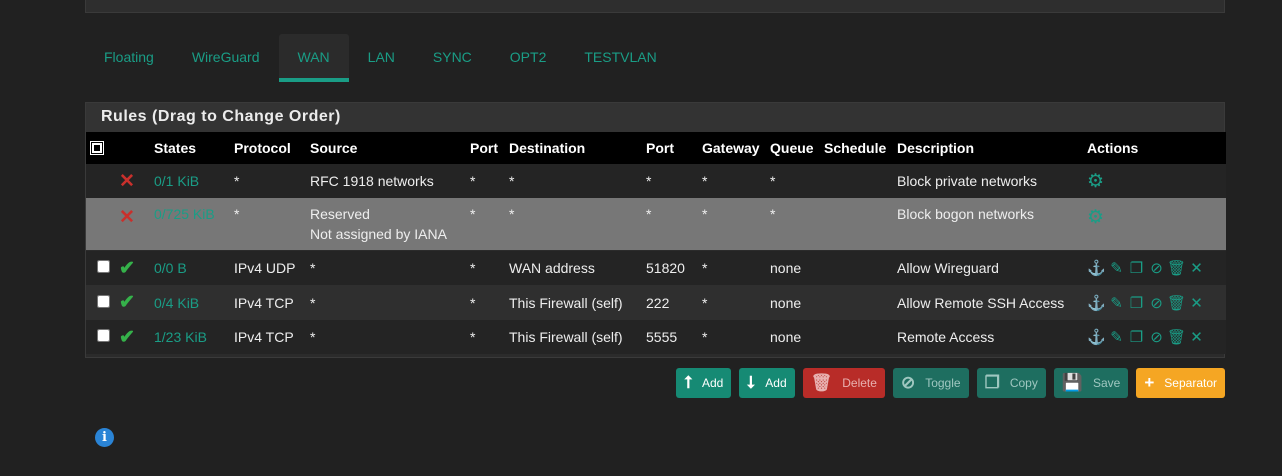  What do you see at coordinates (655, 117) in the screenshot?
I see `panel-title: Rules (Drag to Change Order)` at bounding box center [655, 117].